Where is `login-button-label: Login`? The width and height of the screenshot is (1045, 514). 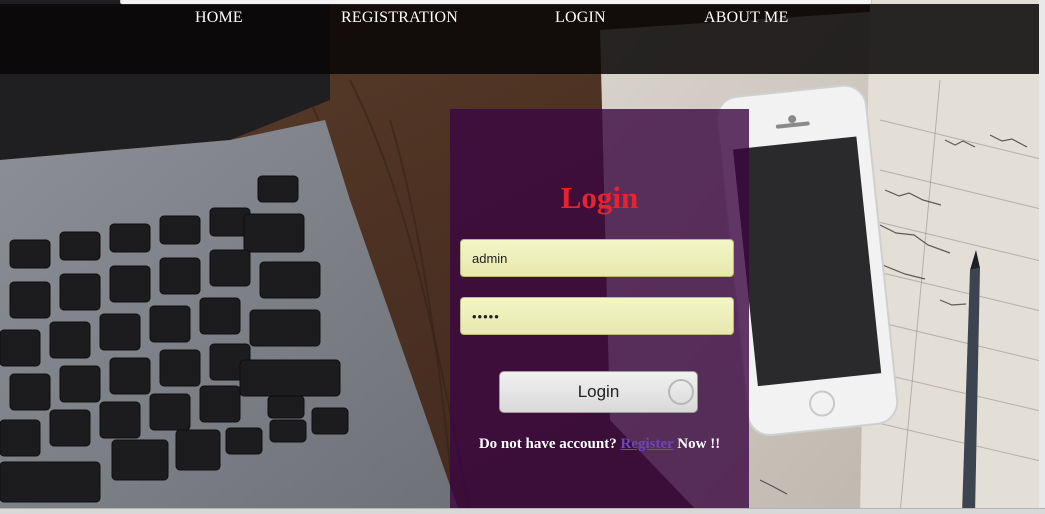 login-button-label: Login is located at coordinates (598, 391).